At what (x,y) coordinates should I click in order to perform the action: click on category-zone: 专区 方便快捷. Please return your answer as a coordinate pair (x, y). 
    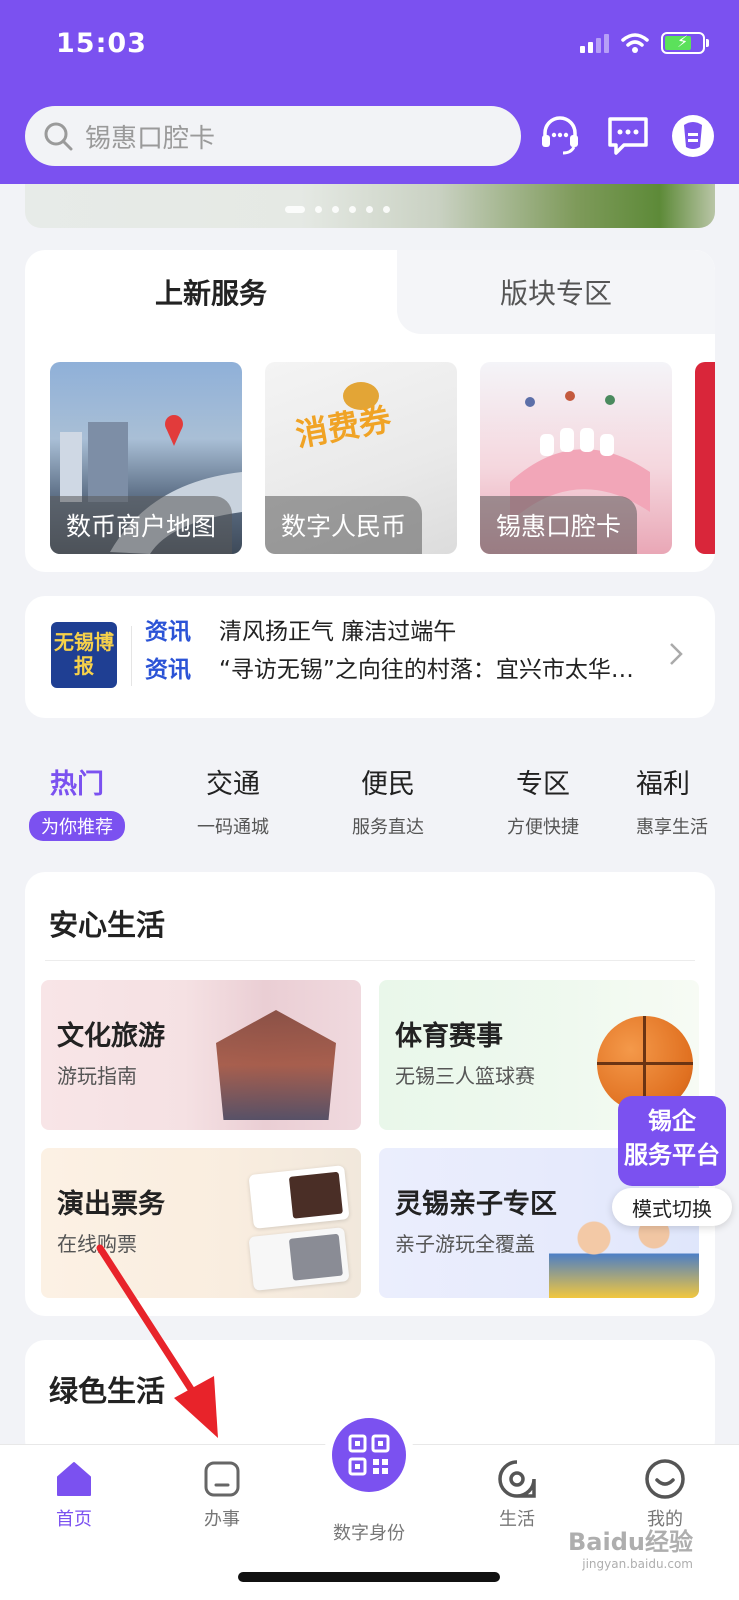
    Looking at the image, I should click on (543, 801).